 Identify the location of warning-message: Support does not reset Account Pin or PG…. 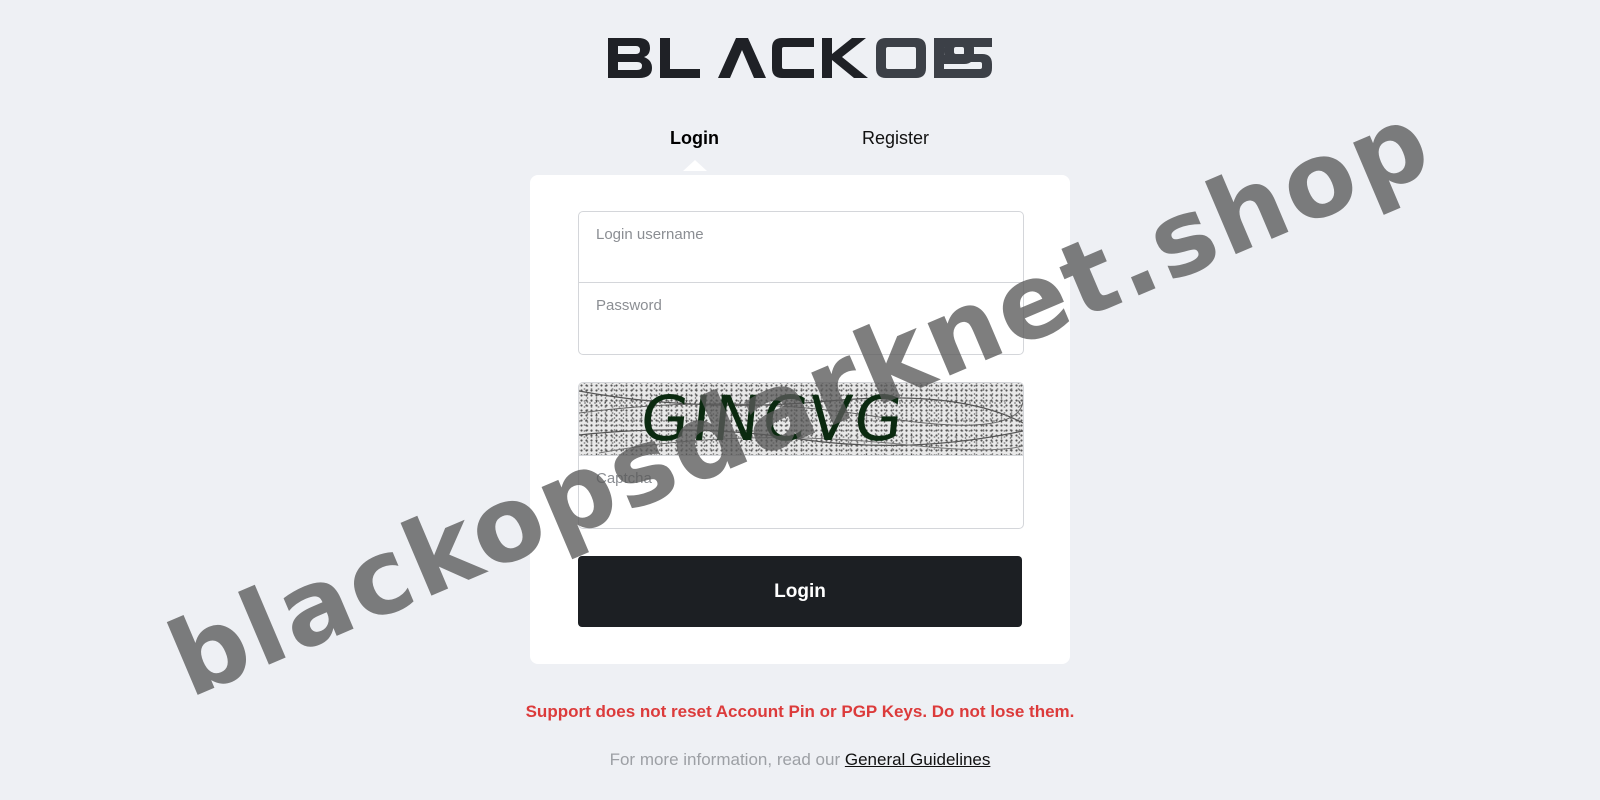
(800, 711).